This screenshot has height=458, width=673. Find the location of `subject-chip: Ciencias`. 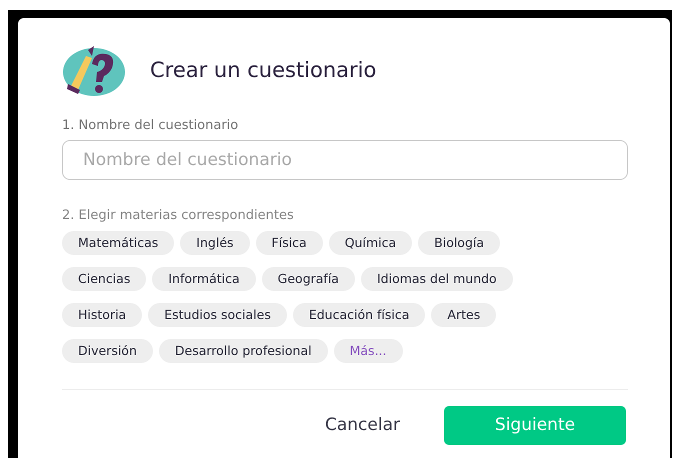

subject-chip: Ciencias is located at coordinates (104, 279).